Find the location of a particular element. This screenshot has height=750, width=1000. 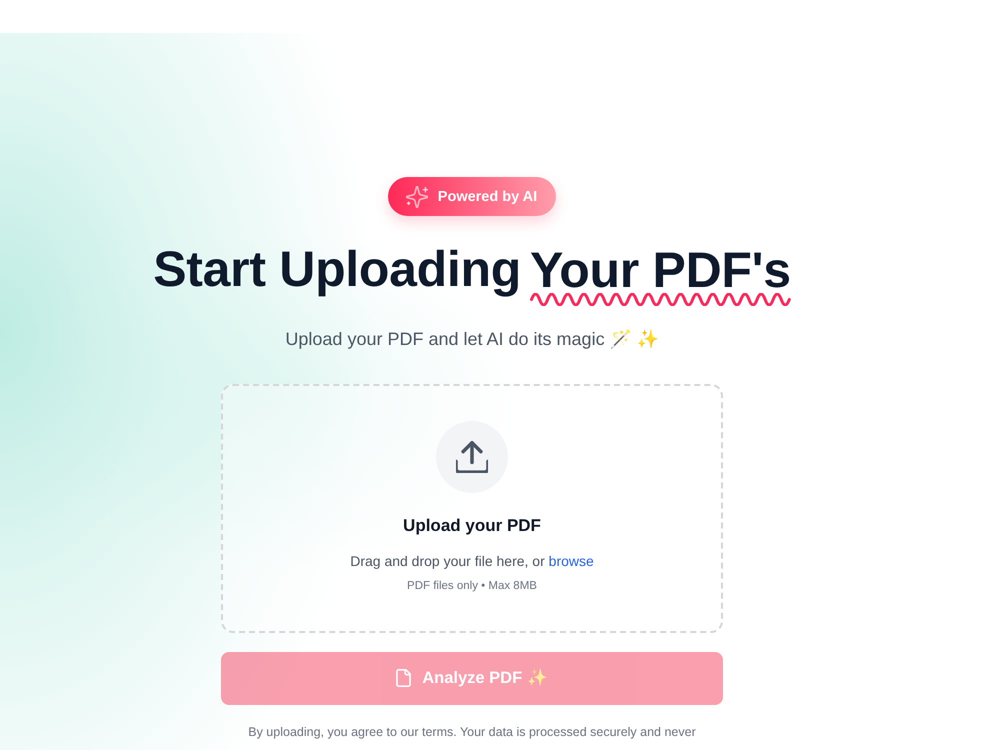

subtitle: Upload your PDF and let AI do its magic 🪄 ✨ is located at coordinates (472, 339).